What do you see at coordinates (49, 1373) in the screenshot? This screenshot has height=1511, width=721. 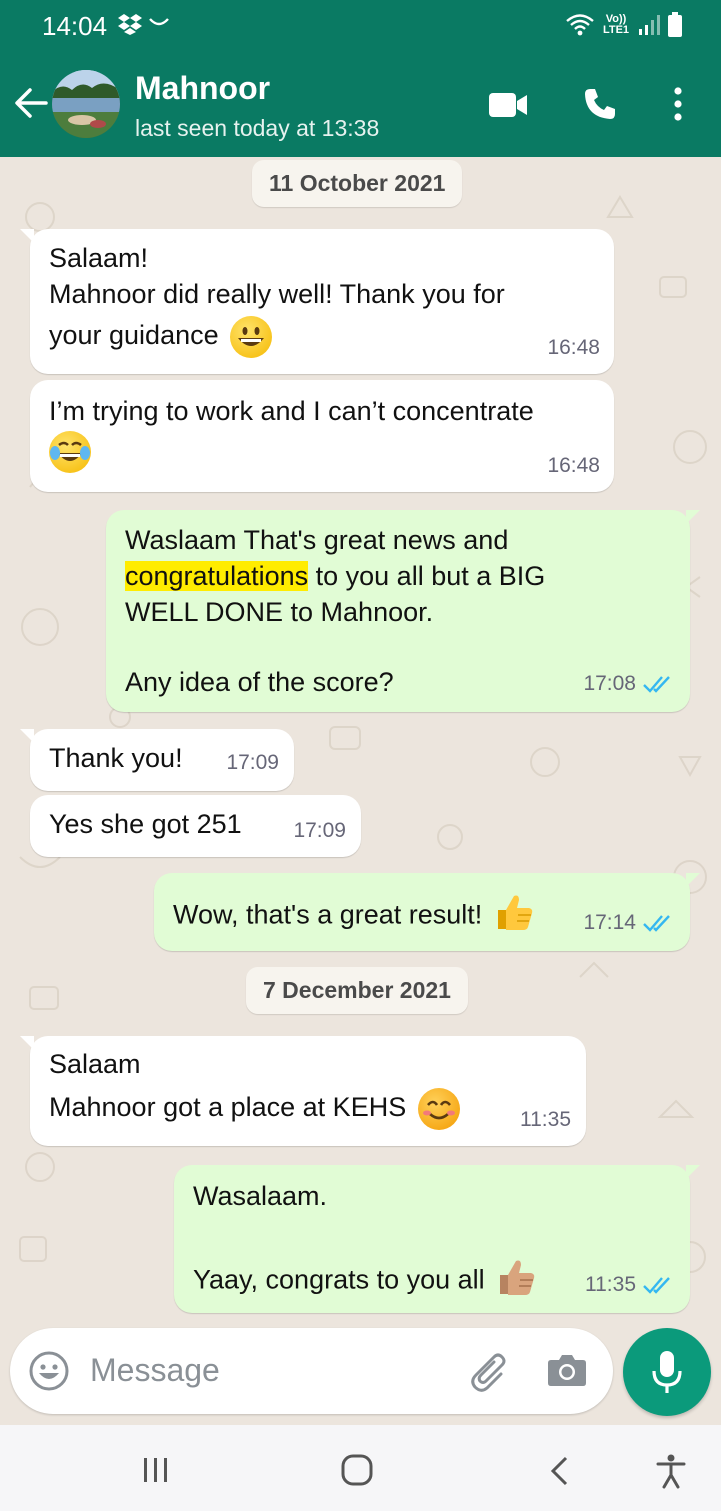 I see `emoji-picker-icon` at bounding box center [49, 1373].